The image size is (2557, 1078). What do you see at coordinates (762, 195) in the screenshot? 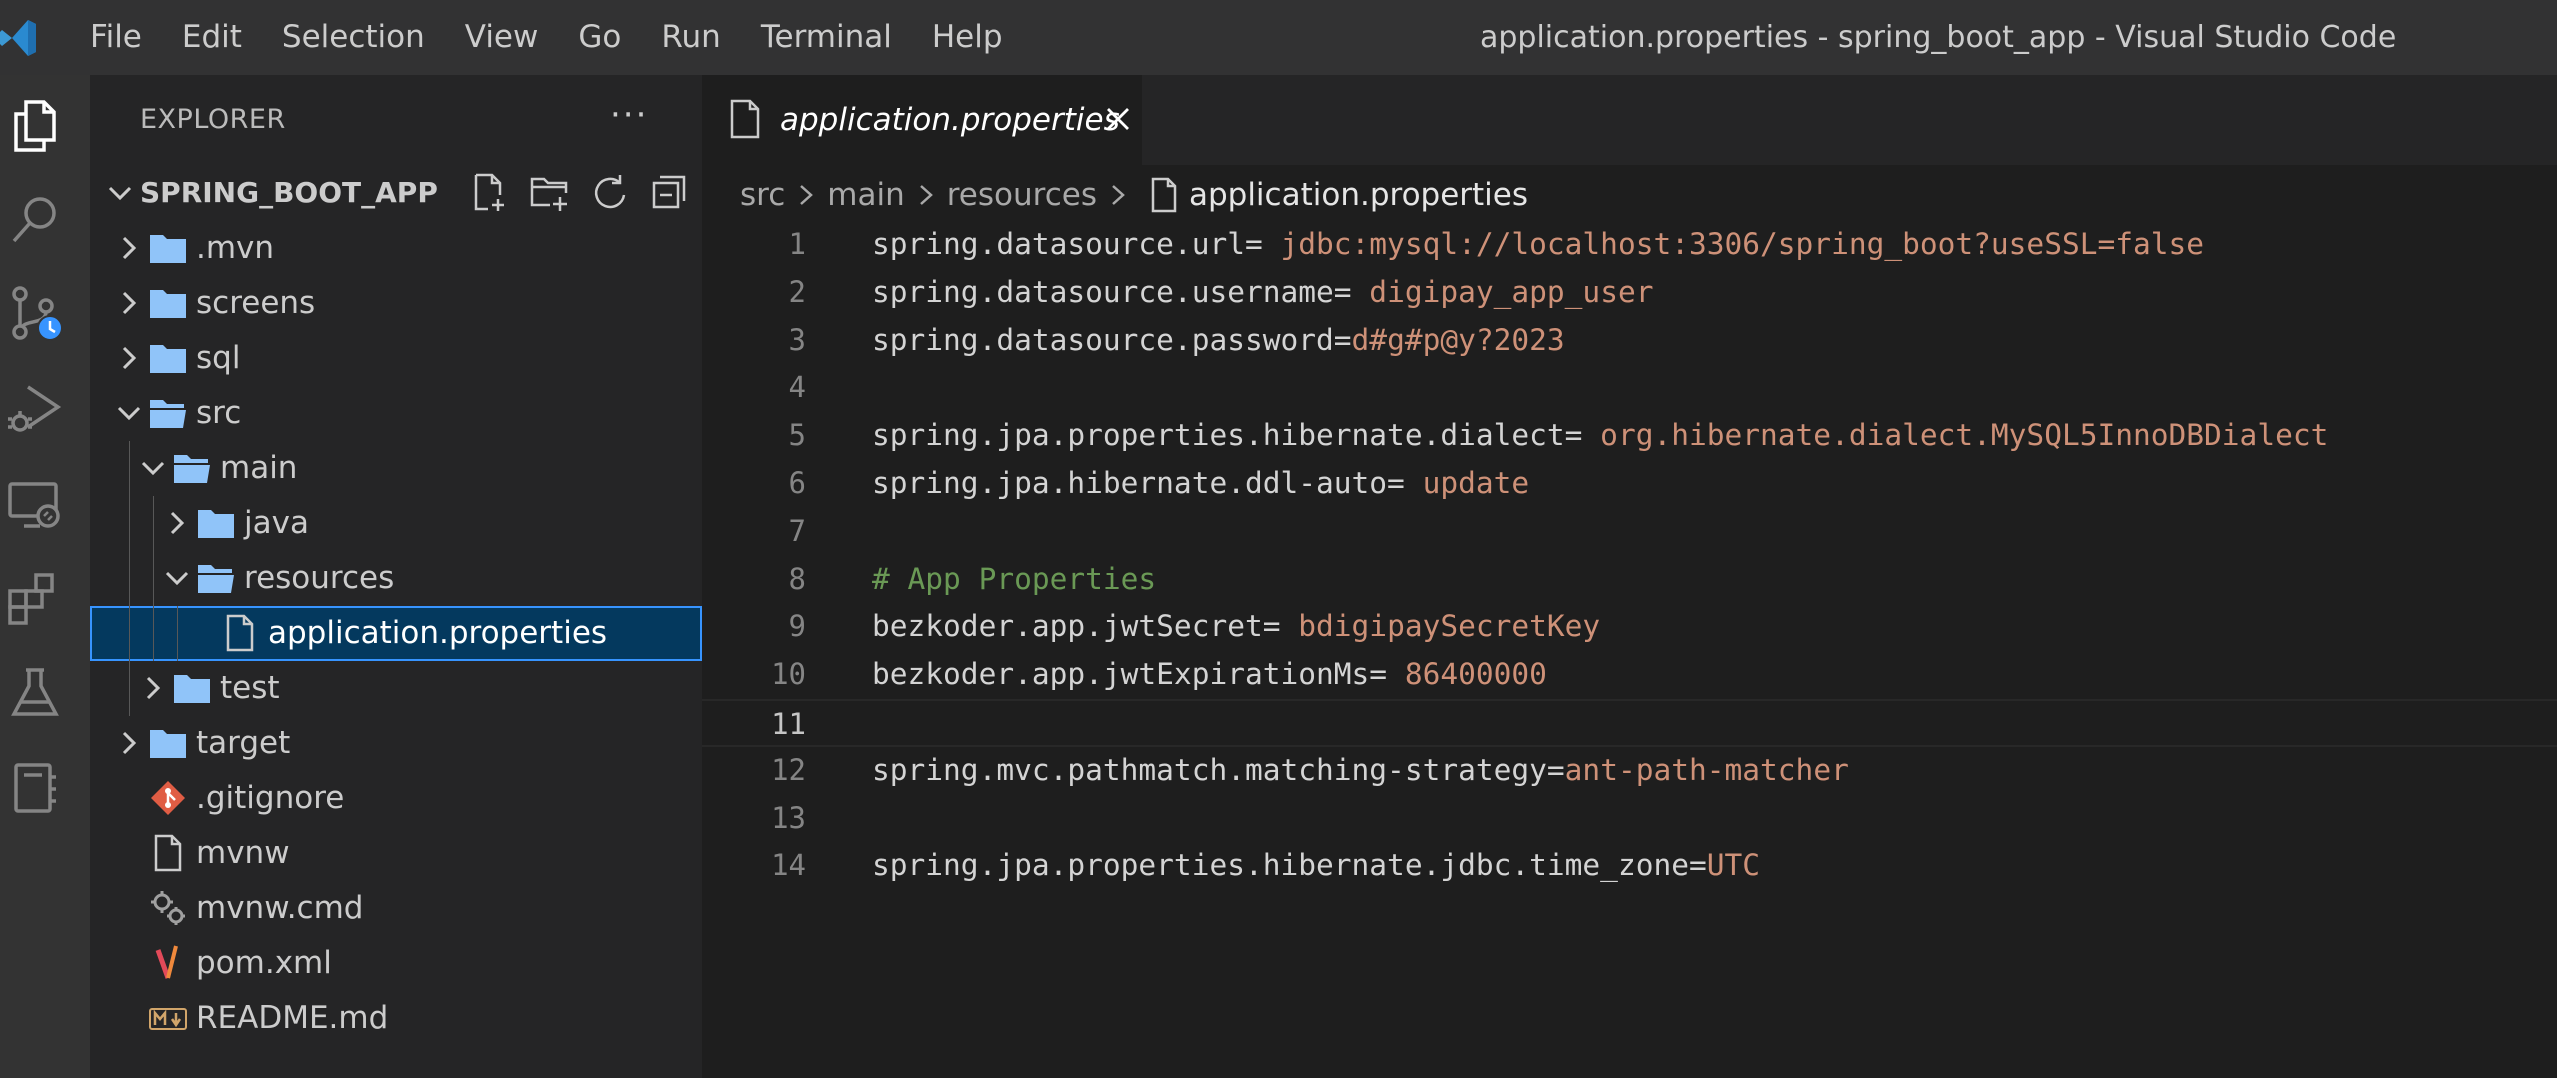
I see `breadcrumb-item: src` at bounding box center [762, 195].